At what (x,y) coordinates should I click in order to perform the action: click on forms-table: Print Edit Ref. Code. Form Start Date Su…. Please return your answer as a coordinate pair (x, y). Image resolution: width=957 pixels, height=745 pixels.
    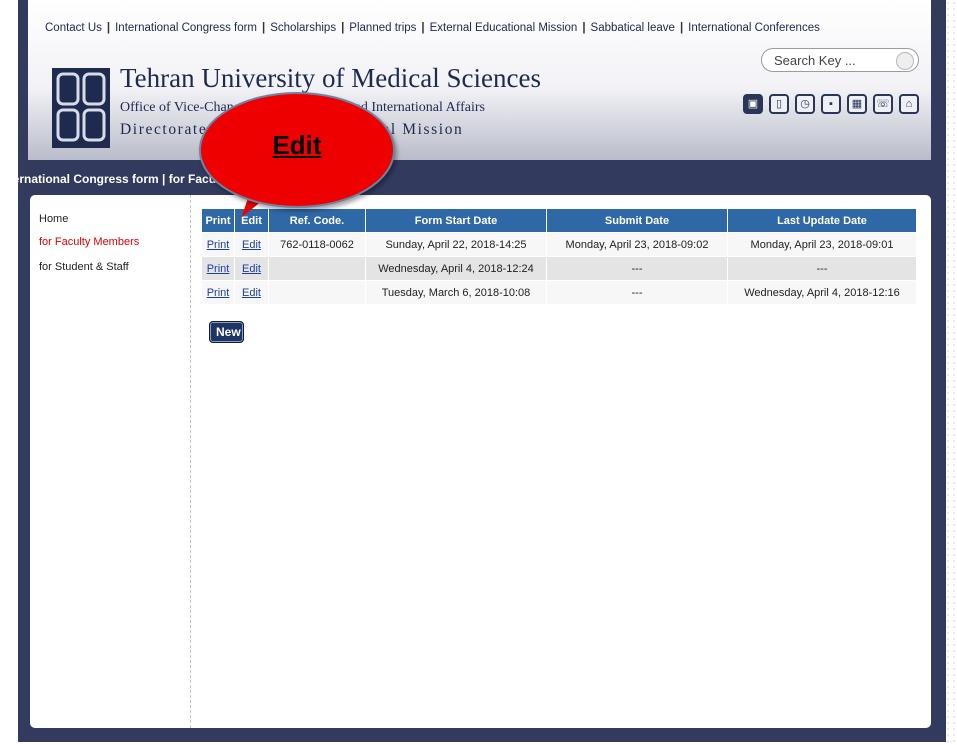
    Looking at the image, I should click on (559, 256).